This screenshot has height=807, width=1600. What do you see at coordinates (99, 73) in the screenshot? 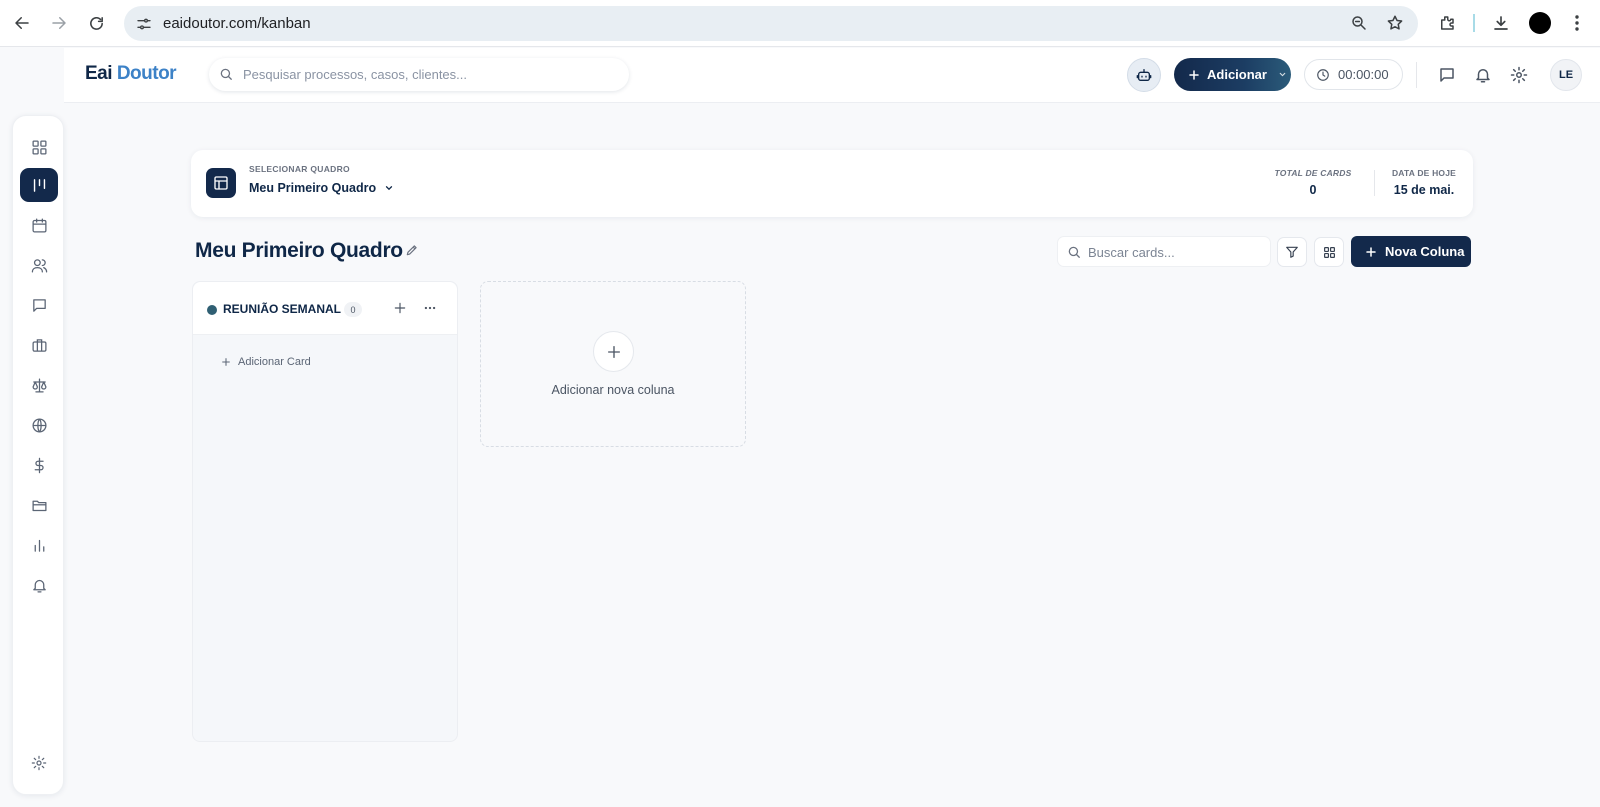
I see `logo-text-primary: Eai` at bounding box center [99, 73].